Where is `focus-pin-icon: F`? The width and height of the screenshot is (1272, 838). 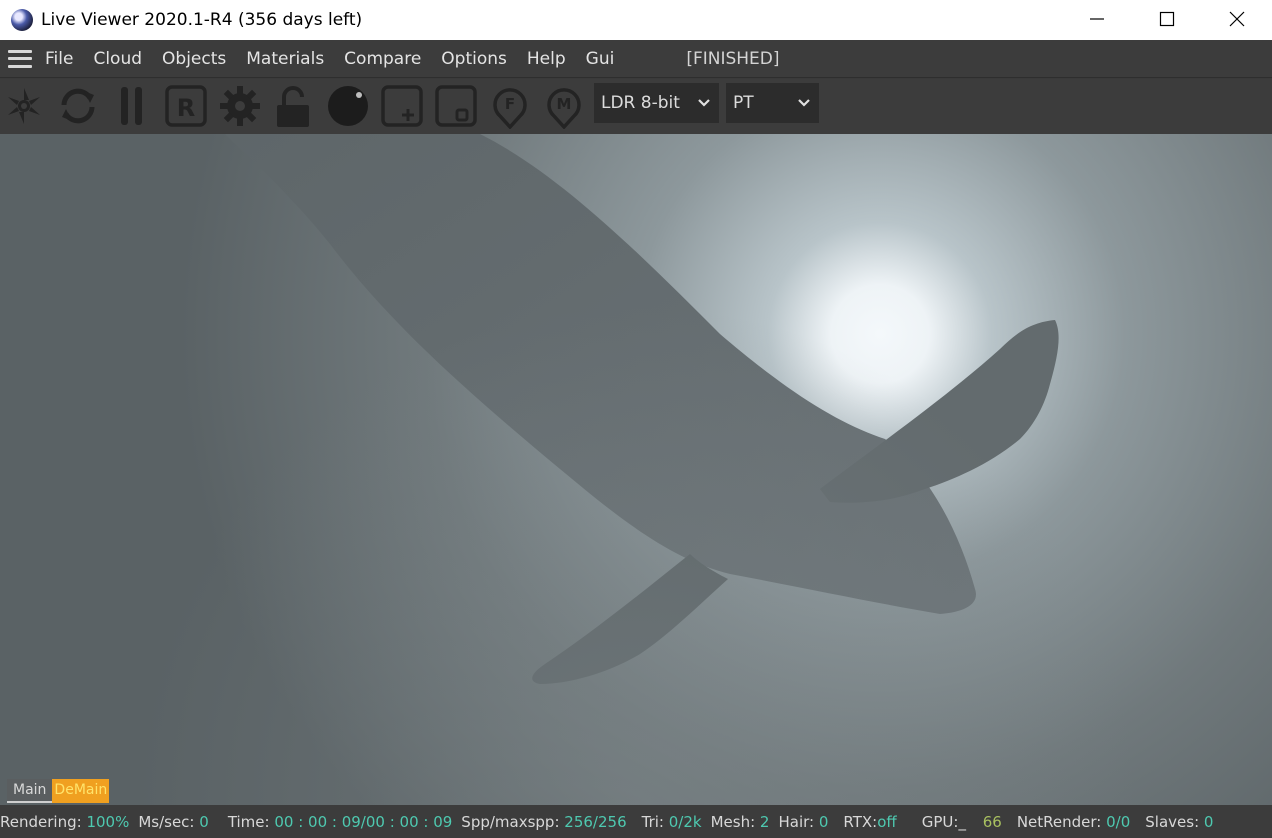 focus-pin-icon: F is located at coordinates (510, 106).